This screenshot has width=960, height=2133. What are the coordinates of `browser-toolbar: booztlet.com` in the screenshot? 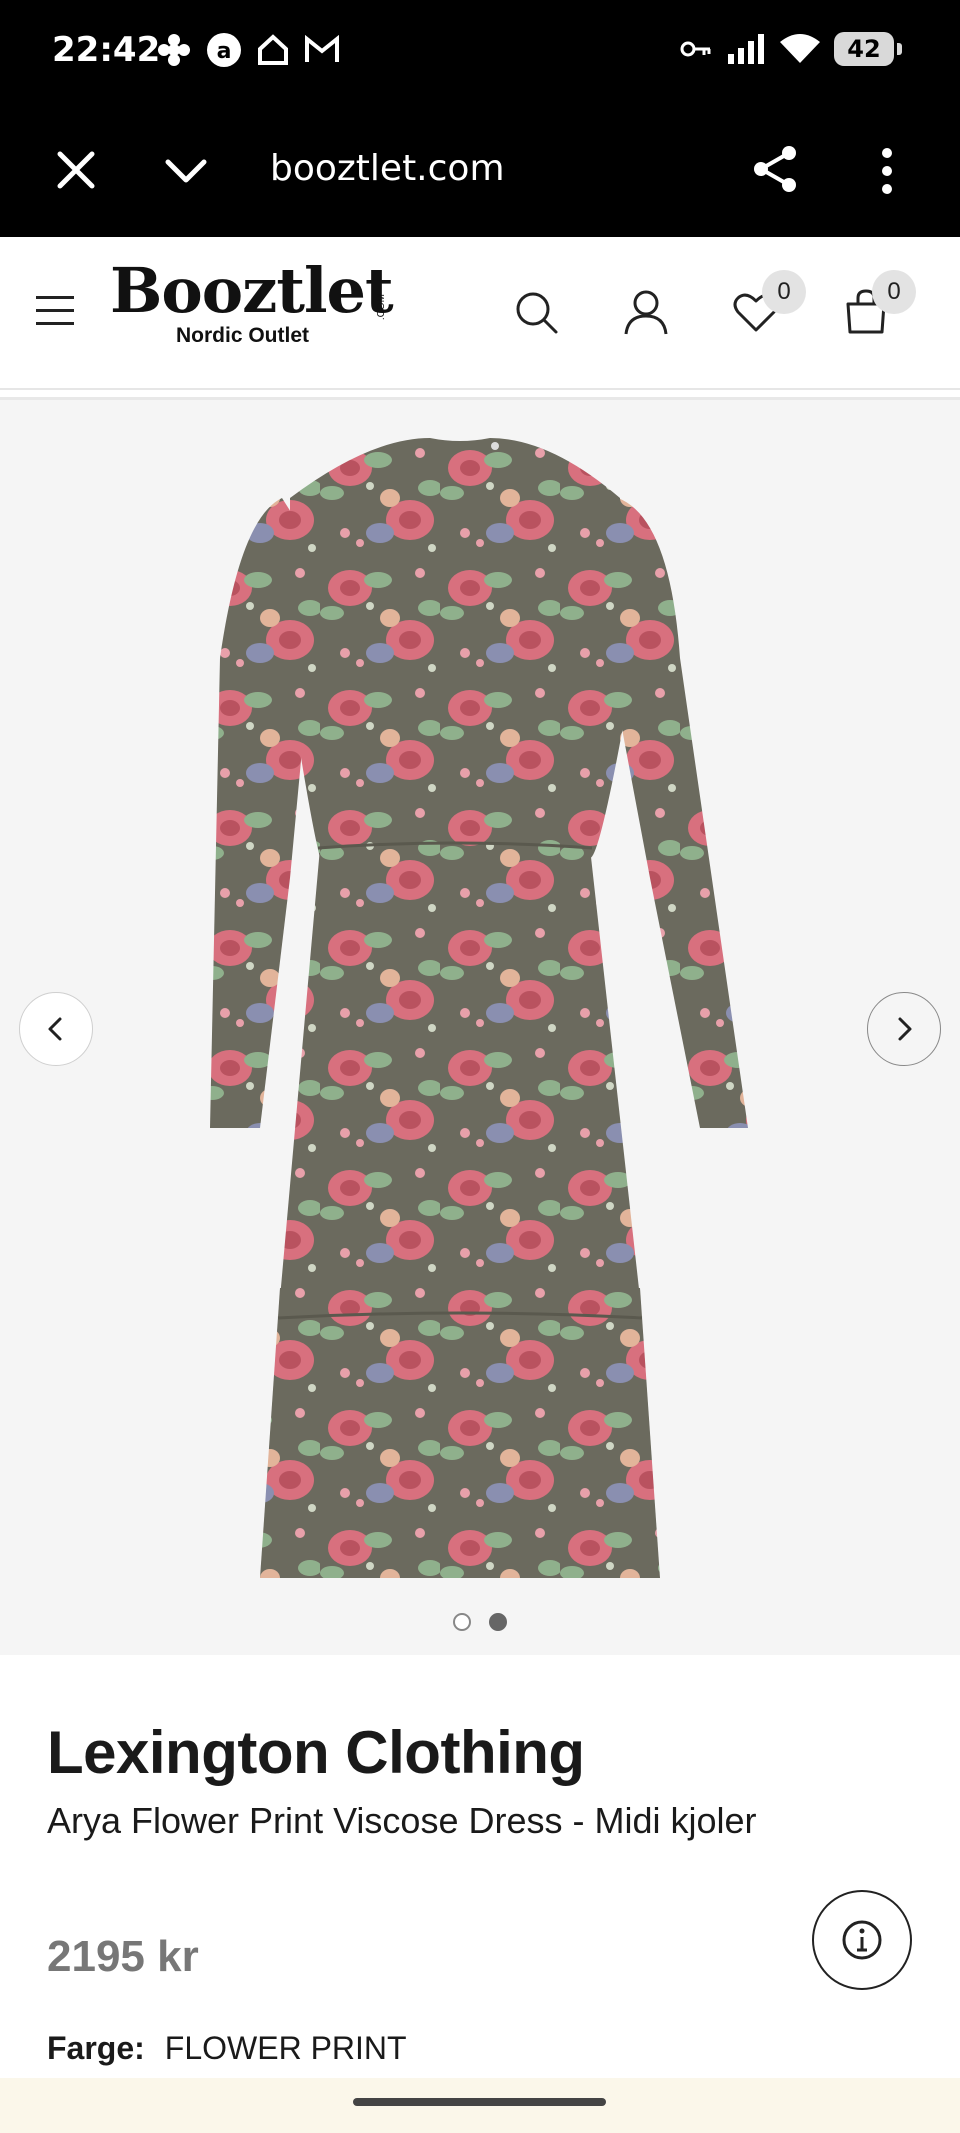 It's located at (480, 169).